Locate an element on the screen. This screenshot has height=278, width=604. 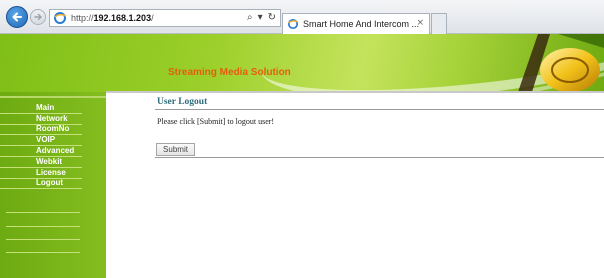
refresh-icon: ↻ is located at coordinates (272, 17).